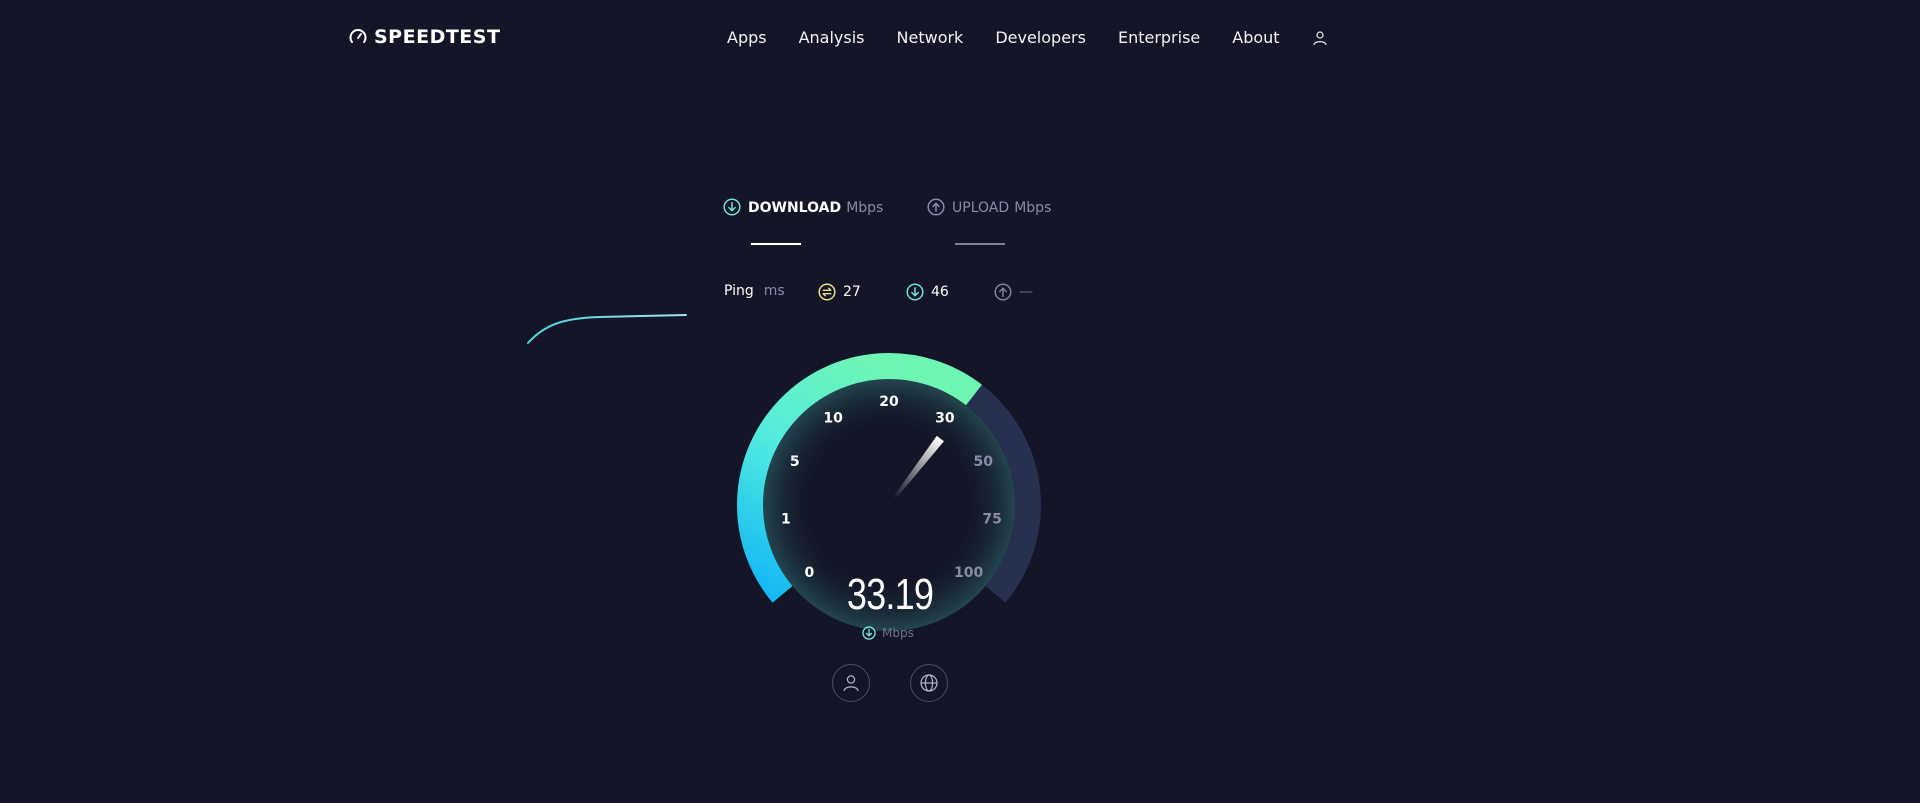 The width and height of the screenshot is (1920, 803). Describe the element at coordinates (833, 418) in the screenshot. I see `gauge-tick-label: 10` at that location.